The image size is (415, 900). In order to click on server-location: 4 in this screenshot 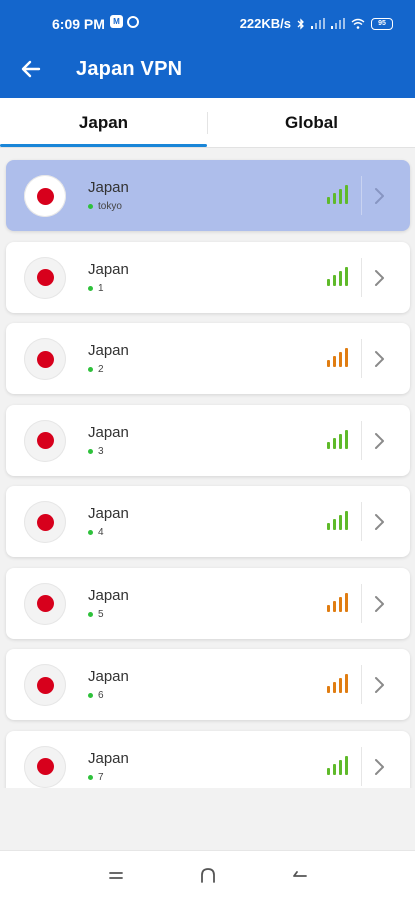, I will do `click(96, 532)`.